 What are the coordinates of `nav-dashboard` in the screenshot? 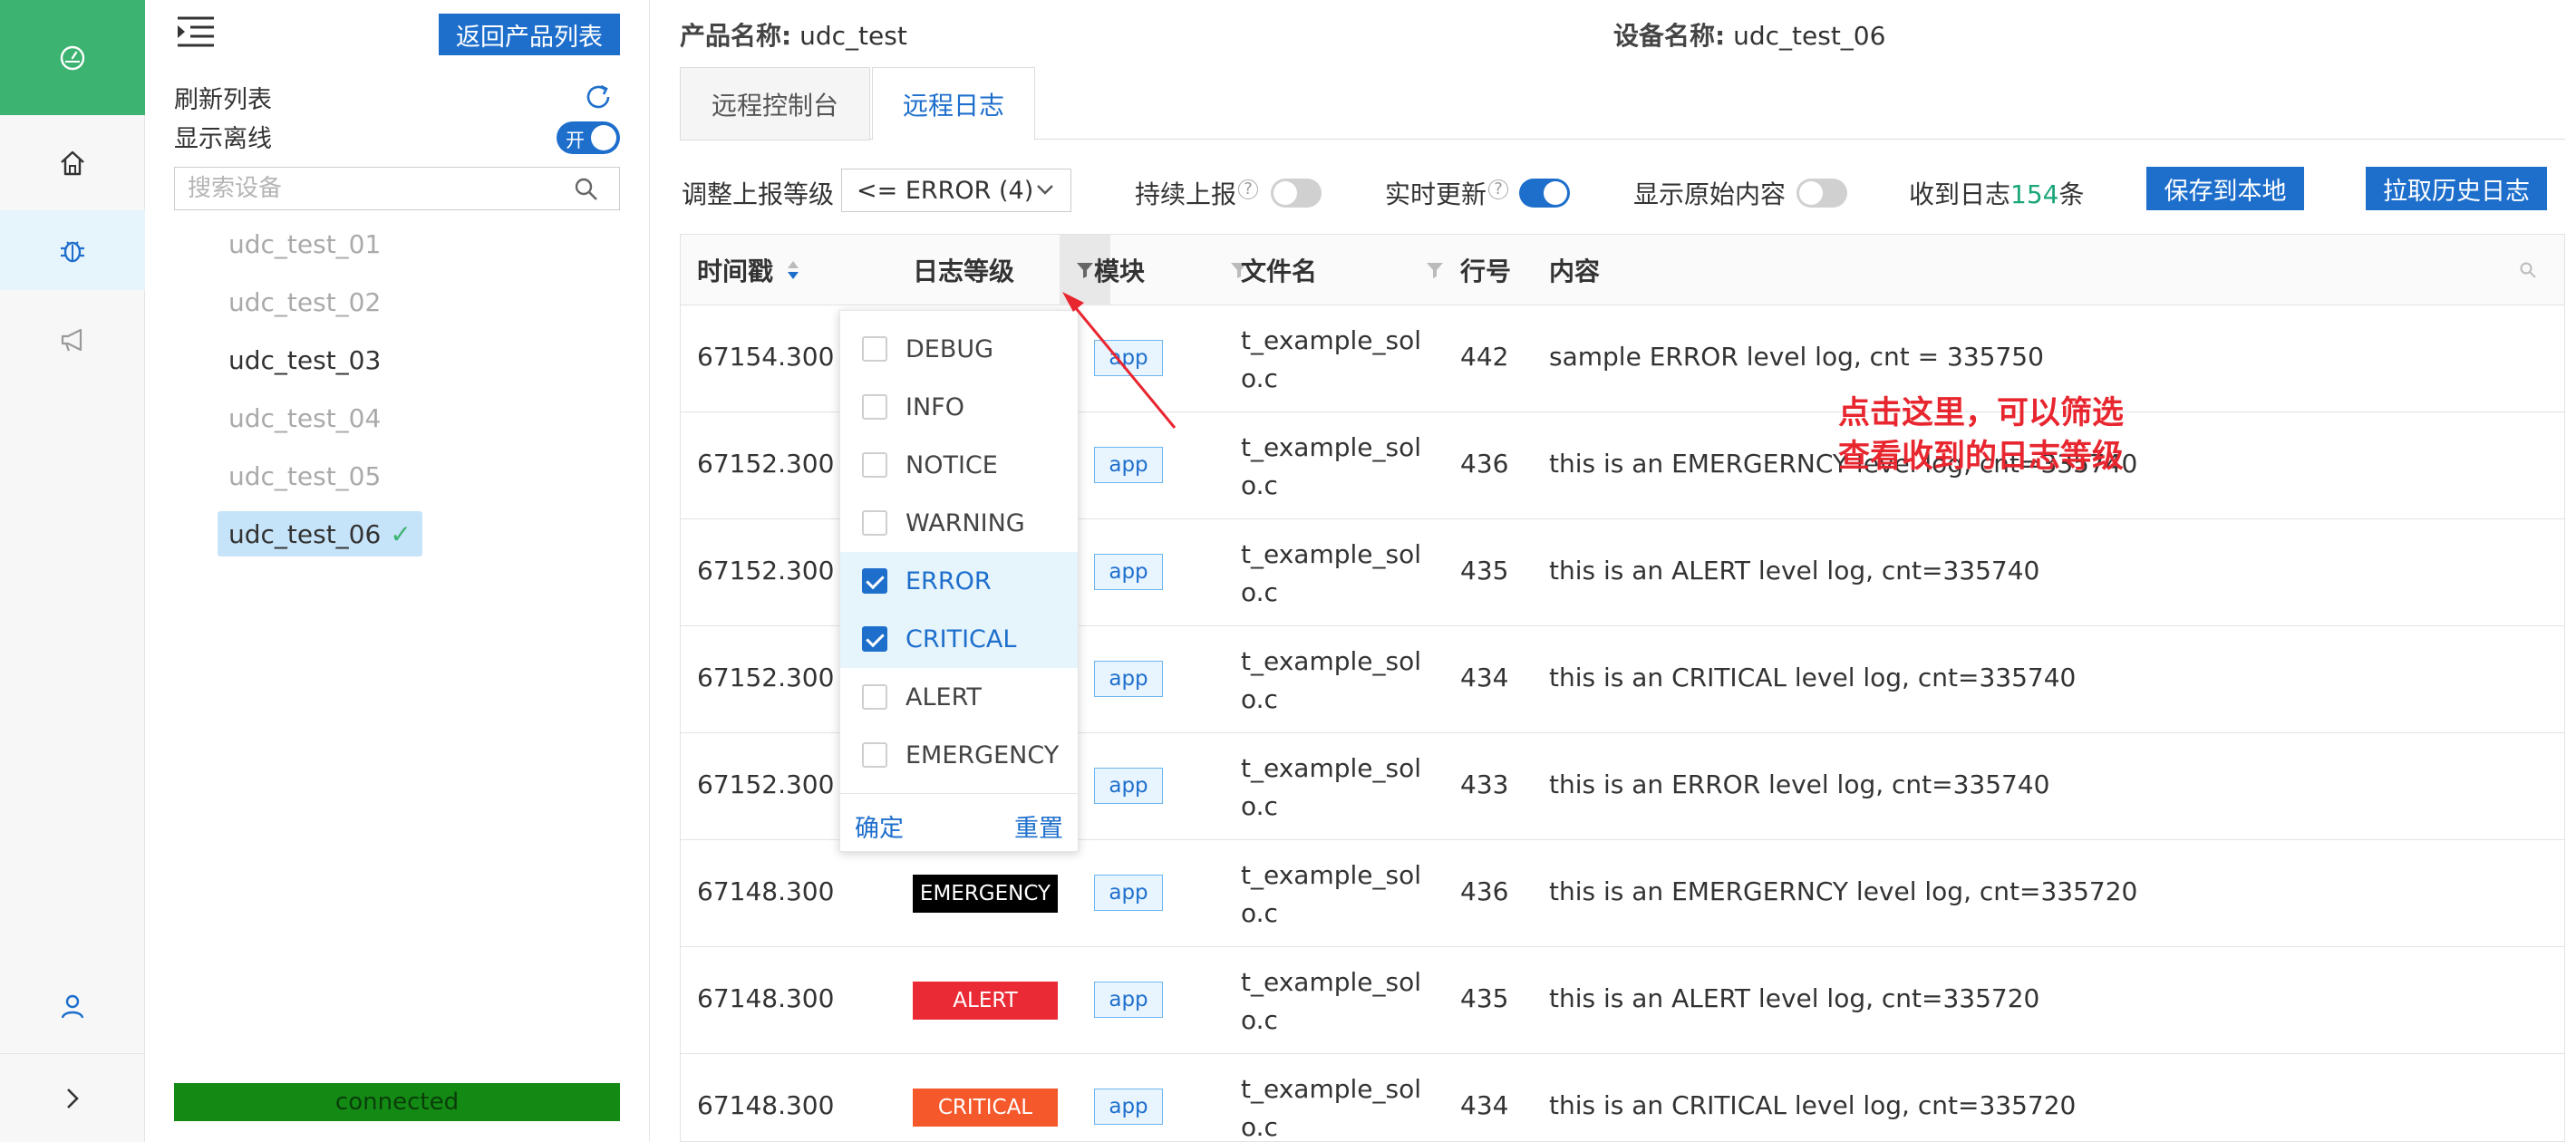 It's located at (72, 57).